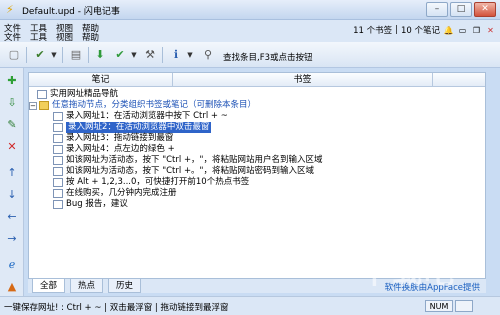 This screenshot has height=315, width=500. What do you see at coordinates (303, 80) in the screenshot?
I see `column-bookmarks: 书签` at bounding box center [303, 80].